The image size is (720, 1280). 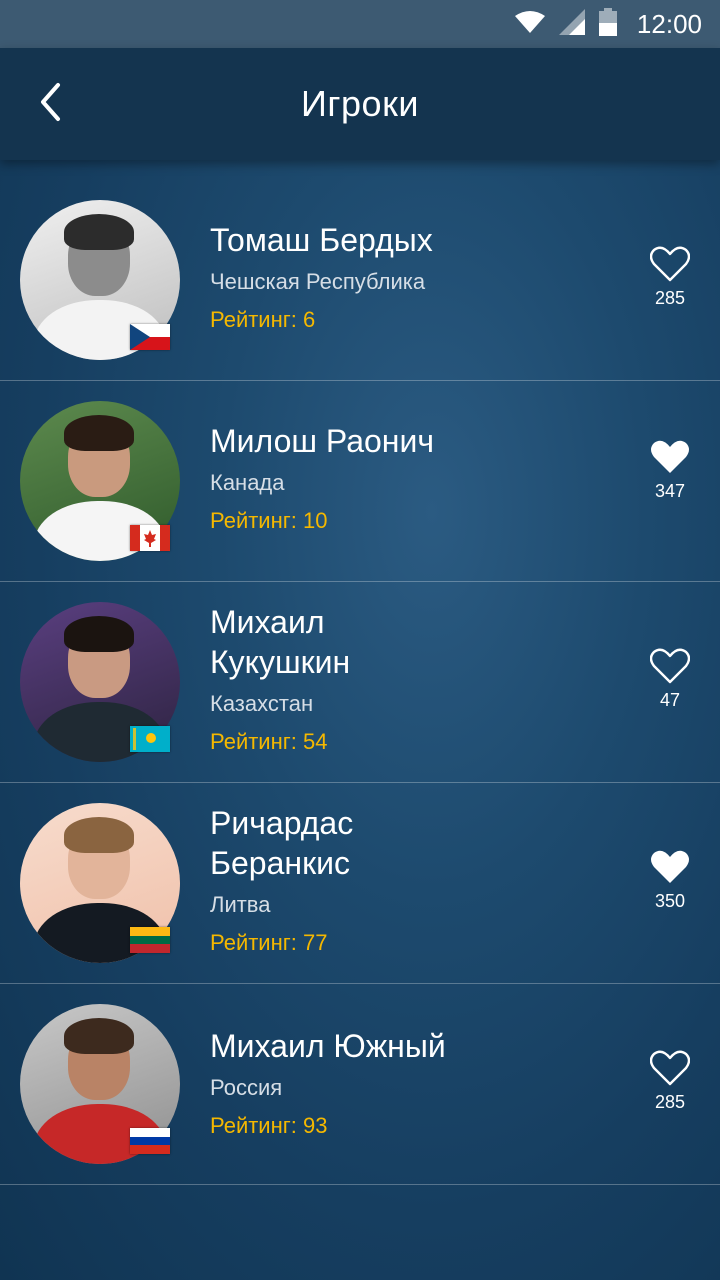 What do you see at coordinates (322, 478) in the screenshot?
I see `player-info: Милош Раонич Канада Рейтинг: 10` at bounding box center [322, 478].